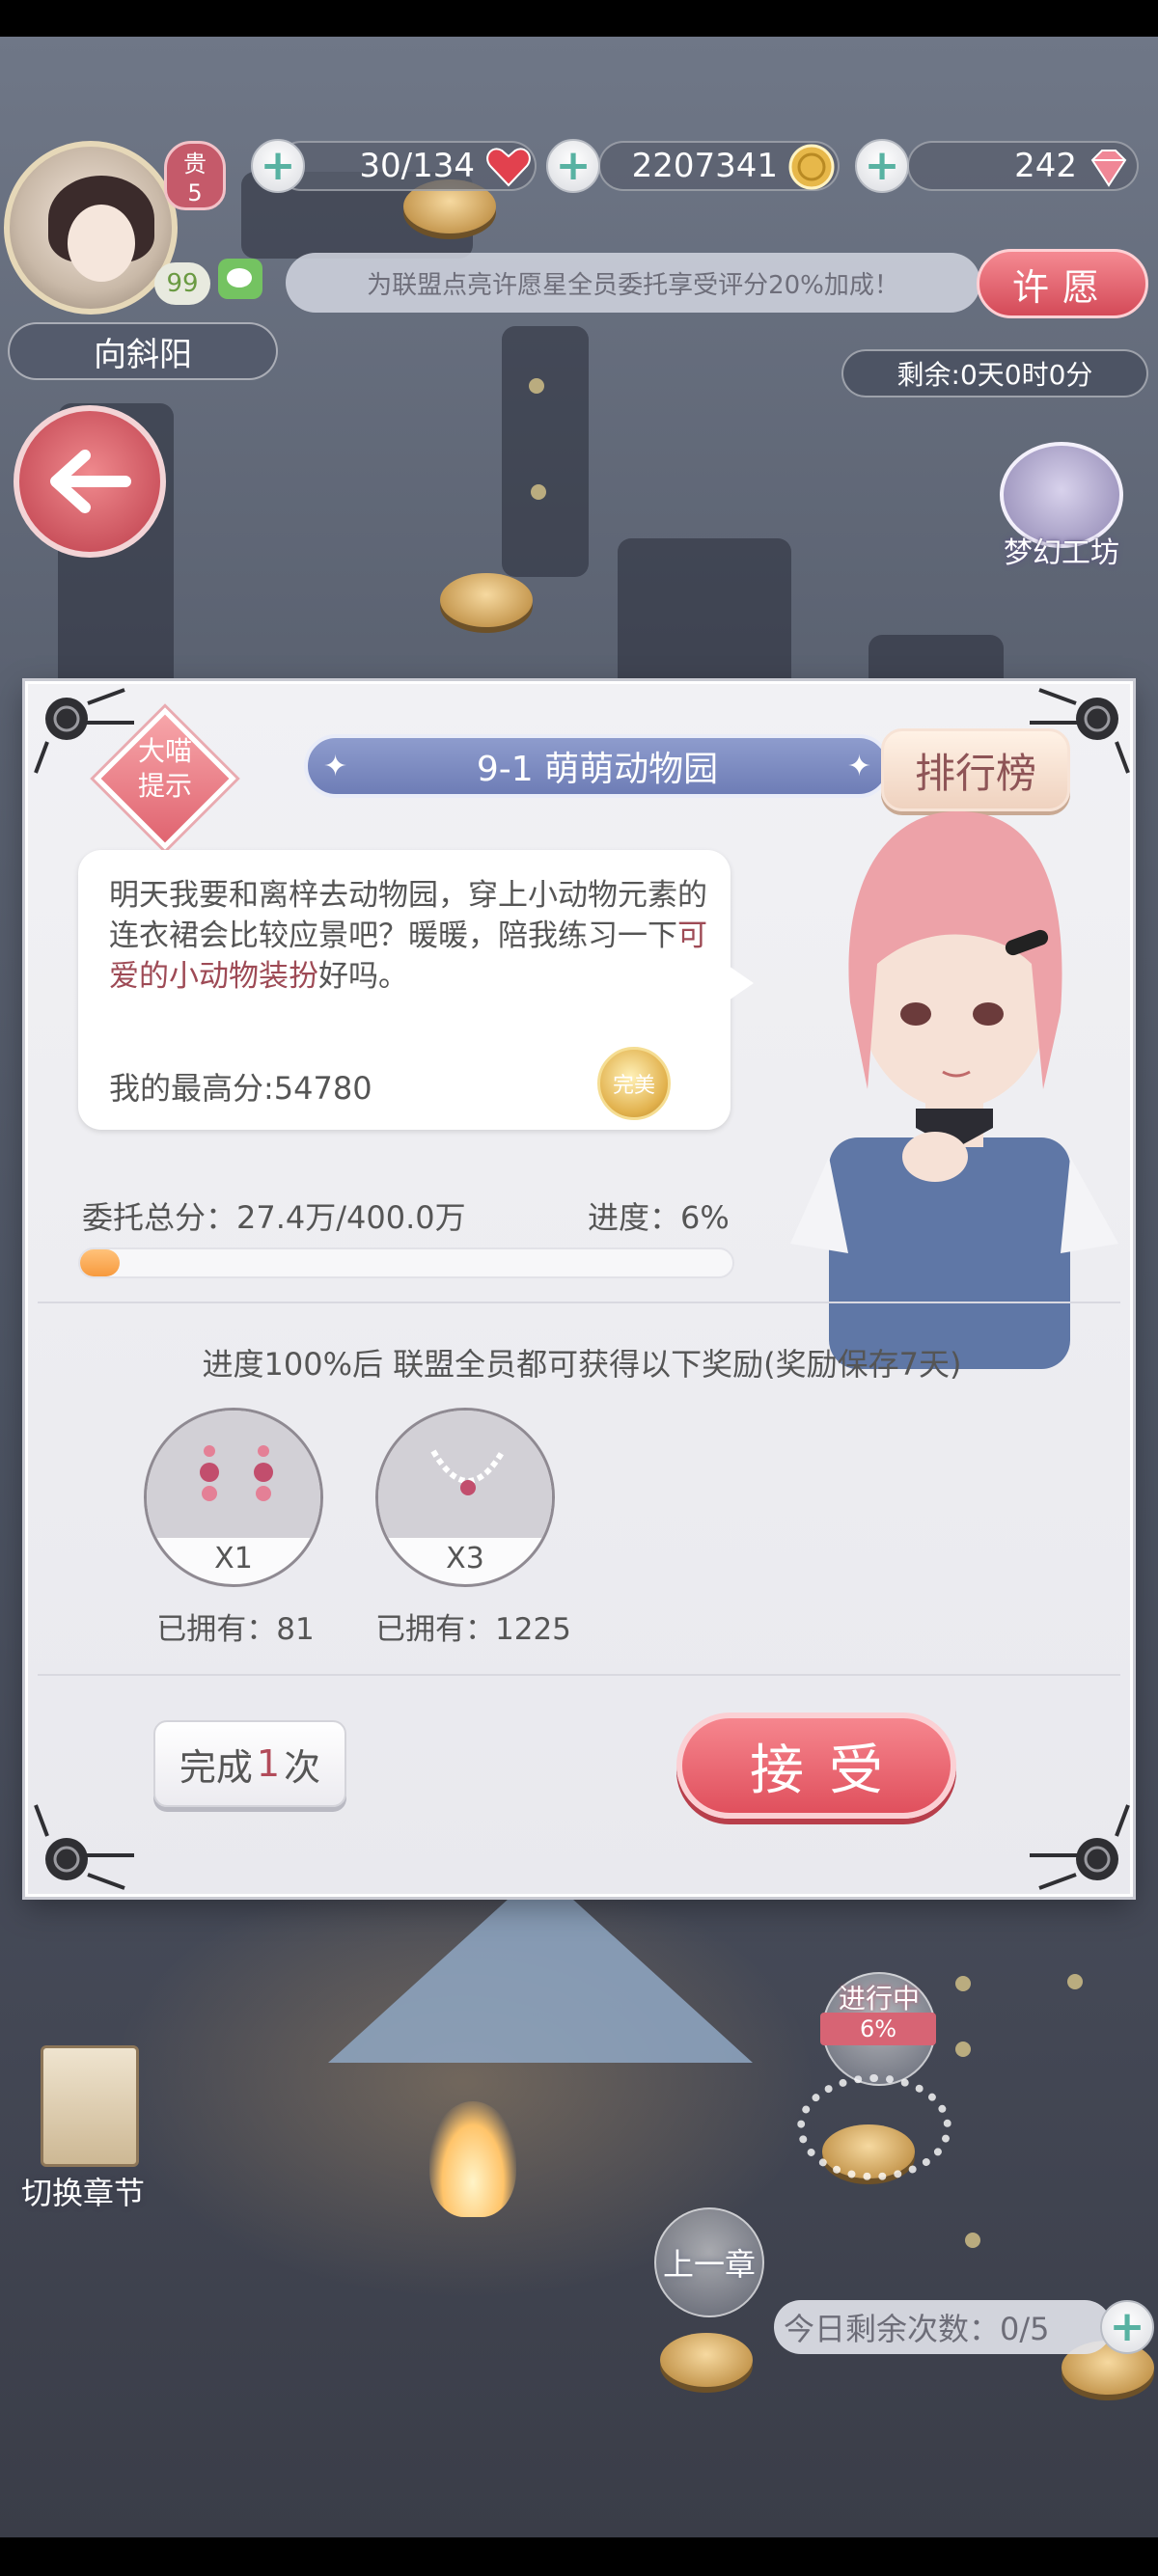  Describe the element at coordinates (236, 1473) in the screenshot. I see `earrings-icon` at that location.